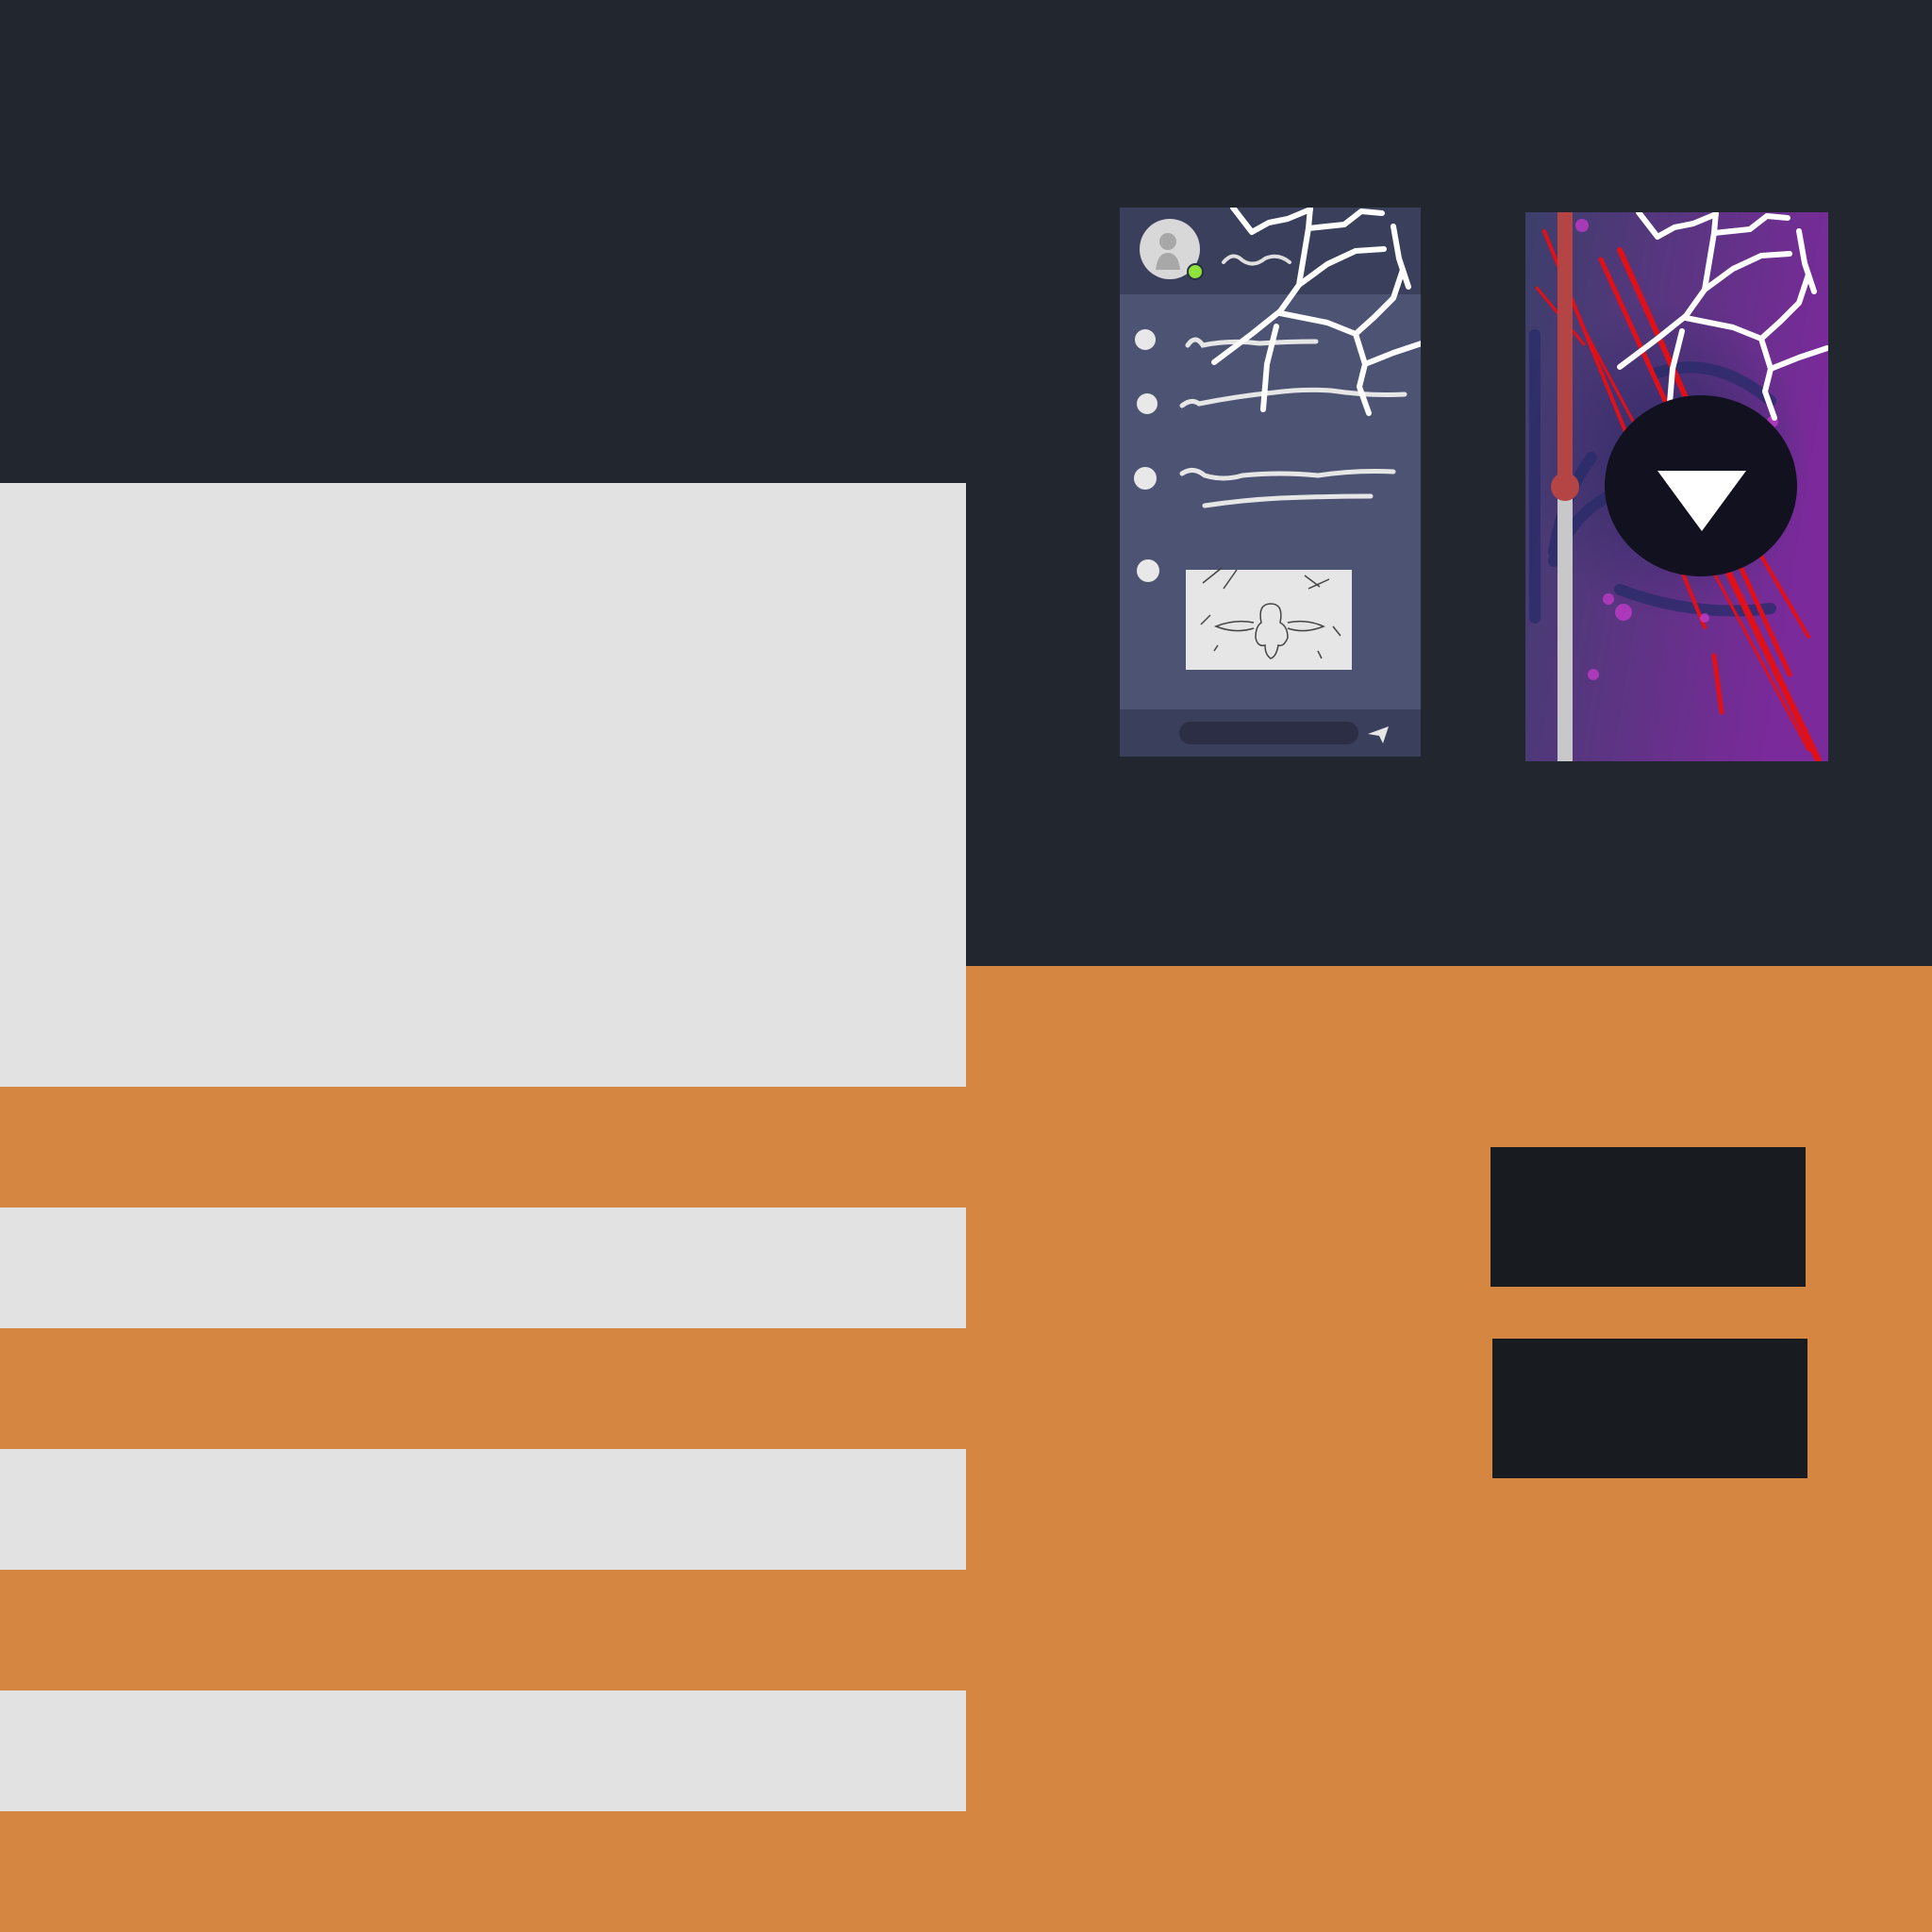 The image size is (1932, 1932). What do you see at coordinates (1269, 618) in the screenshot?
I see `image-attachment` at bounding box center [1269, 618].